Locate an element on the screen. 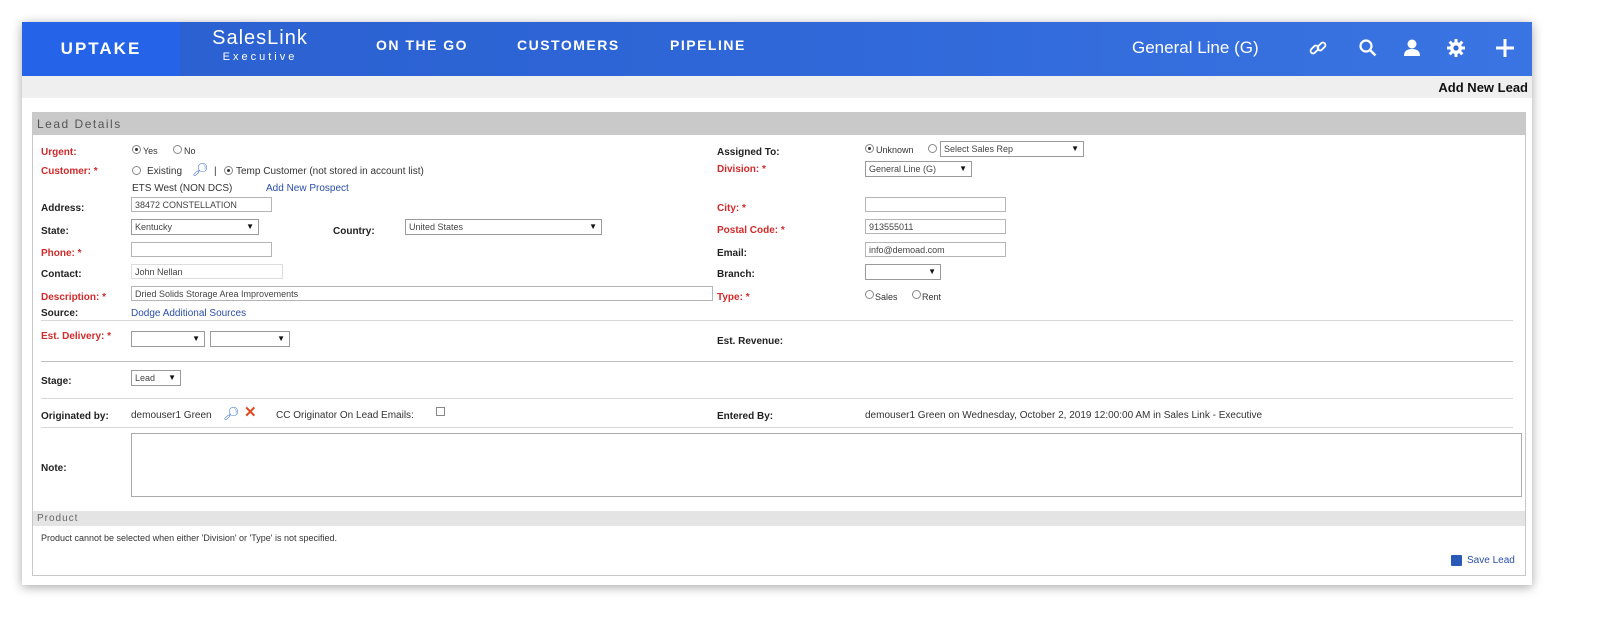 This screenshot has height=635, width=1600. cc-originator-label: CC Originator On Lead Emails: is located at coordinates (345, 415).